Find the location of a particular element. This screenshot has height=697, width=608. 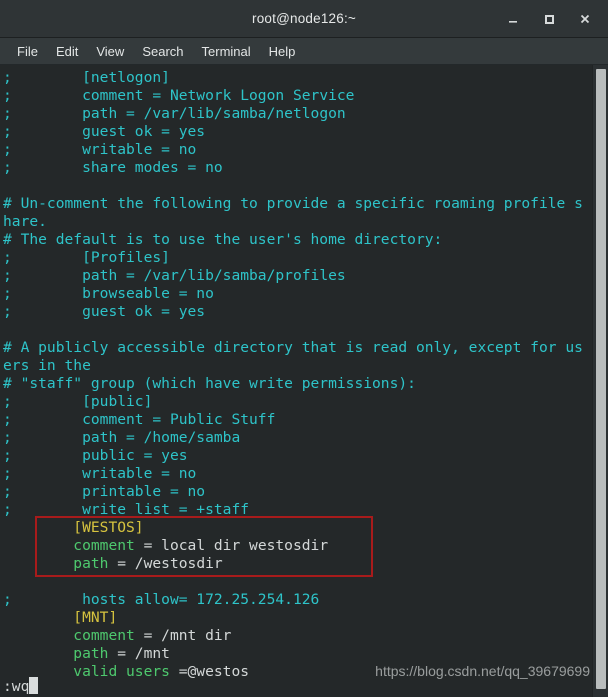

terminal-span: write list = +staff is located at coordinates (130, 509).